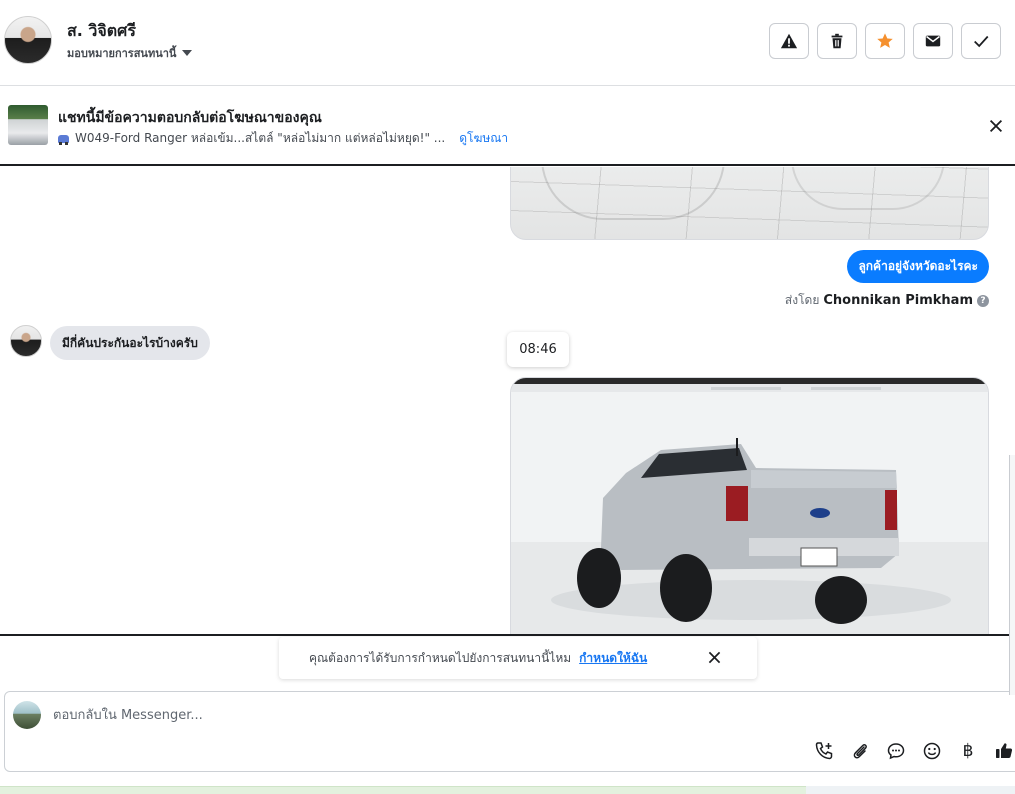  I want to click on car-emoji-icon, so click(63, 139).